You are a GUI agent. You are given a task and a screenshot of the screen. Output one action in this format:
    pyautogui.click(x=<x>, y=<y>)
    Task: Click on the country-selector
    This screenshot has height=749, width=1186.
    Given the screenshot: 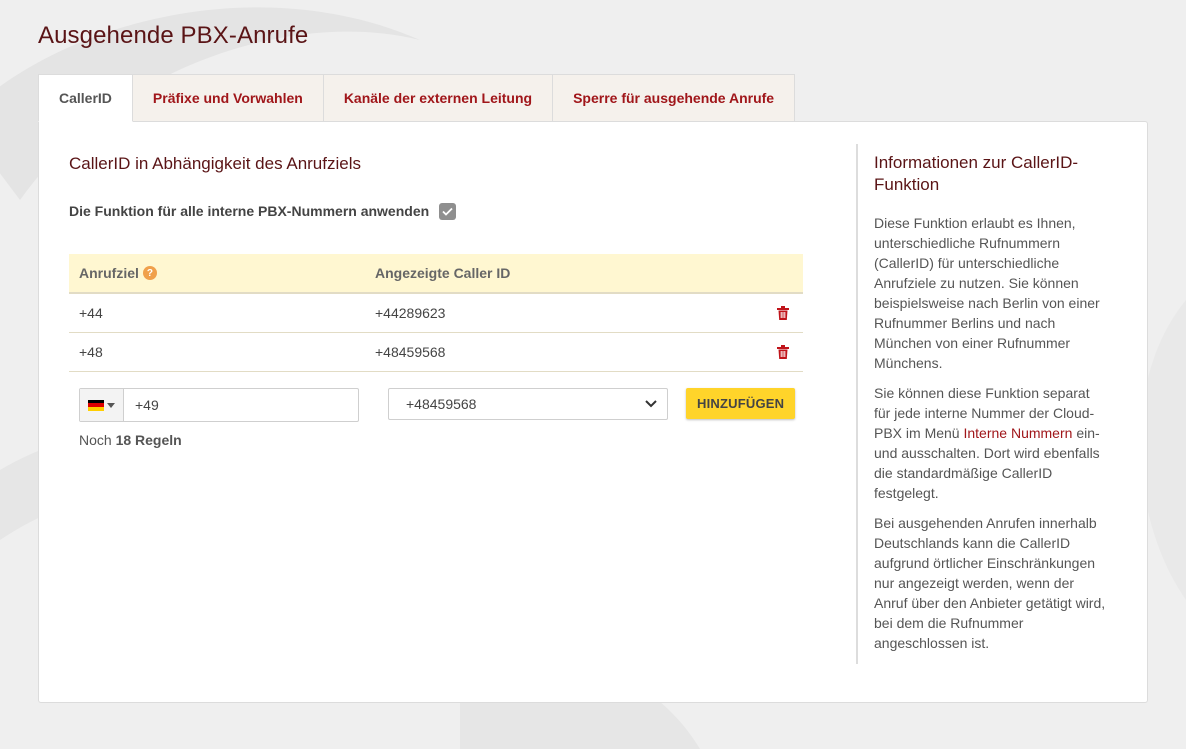 What is the action you would take?
    pyautogui.click(x=102, y=405)
    